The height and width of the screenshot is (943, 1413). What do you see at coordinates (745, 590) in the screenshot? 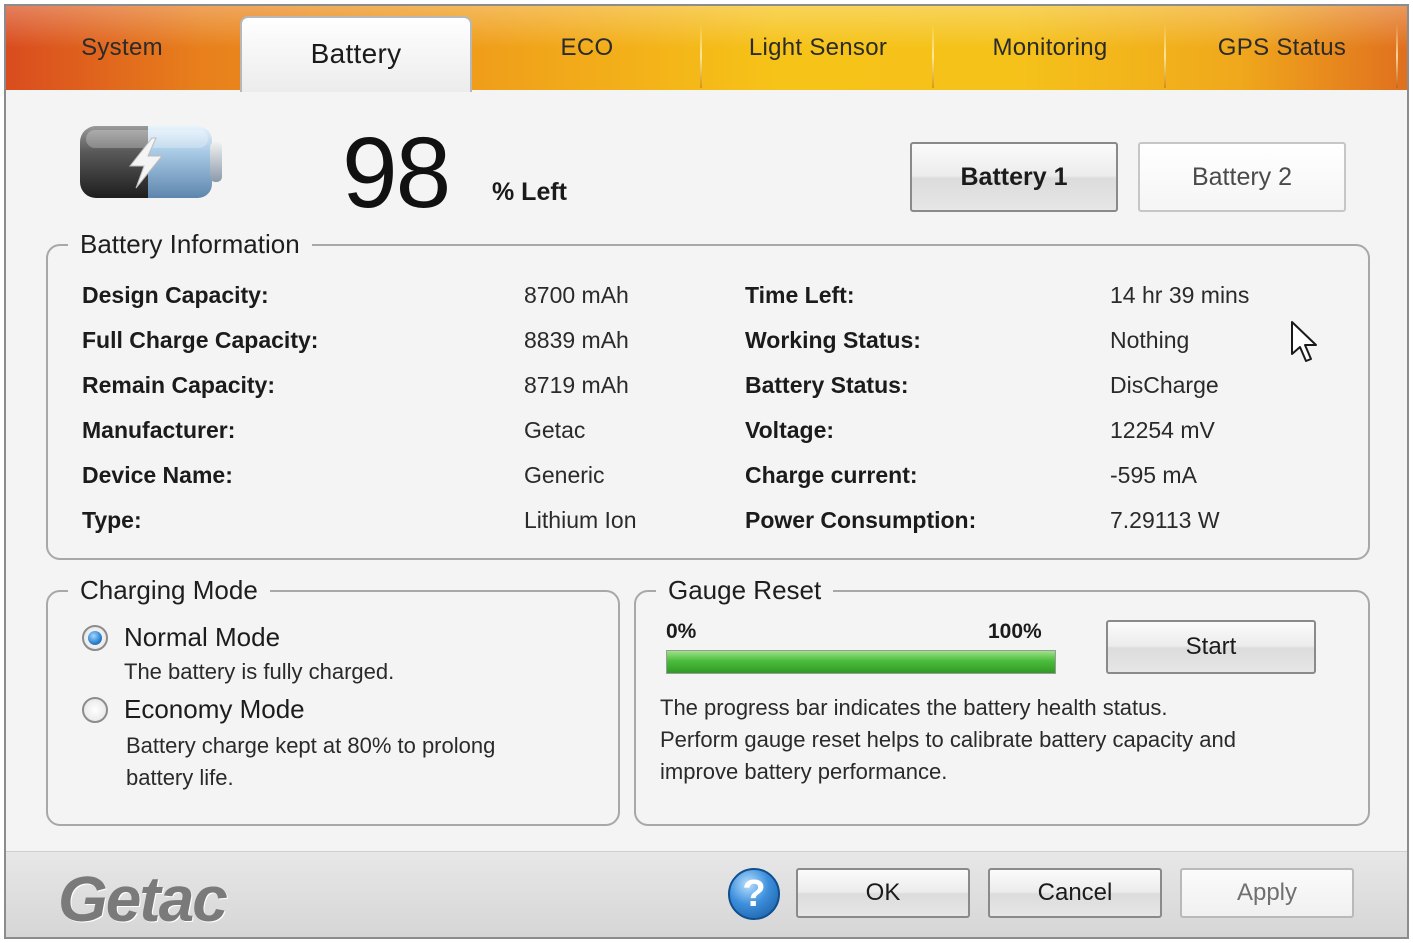
I see `gauge-reset-title: Gauge Reset` at bounding box center [745, 590].